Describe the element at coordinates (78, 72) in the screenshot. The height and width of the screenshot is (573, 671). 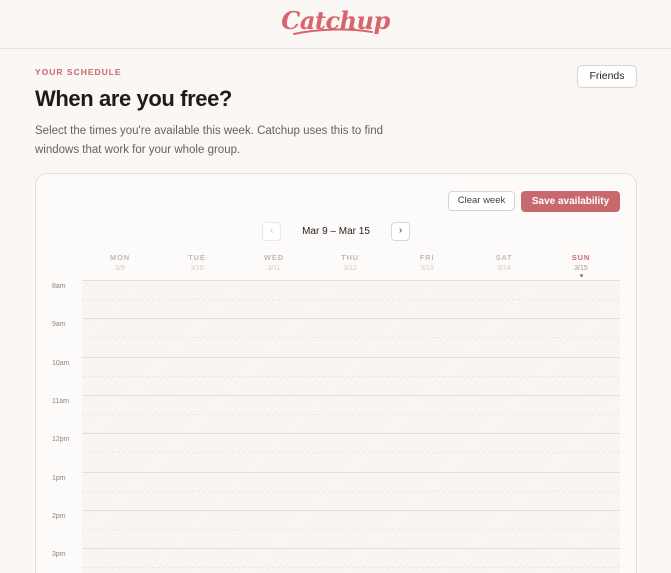
I see `section-eyebrow: YOUR SCHEDULE` at that location.